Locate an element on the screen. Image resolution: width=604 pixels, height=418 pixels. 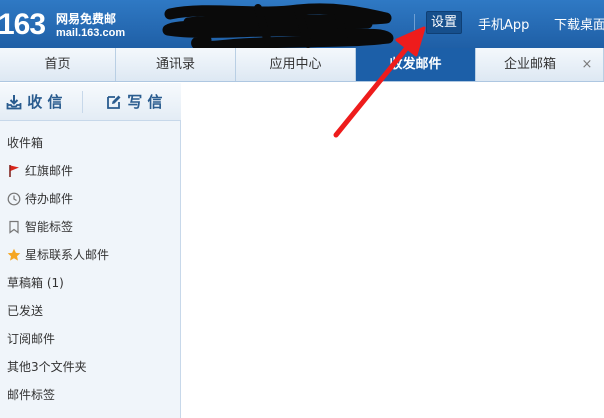
compose-mail-label: 写 信 is located at coordinates (145, 102).